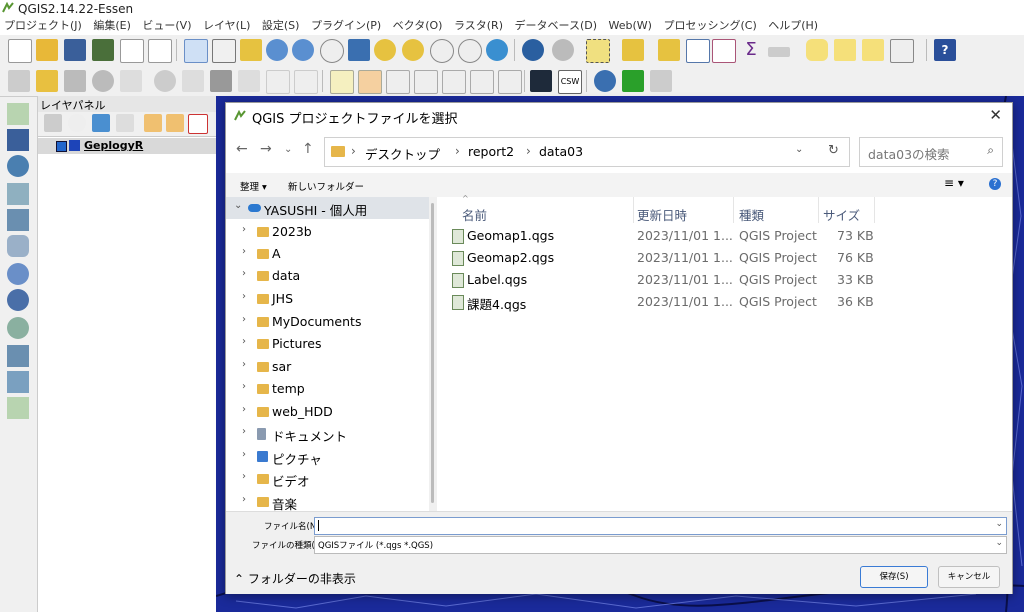  I want to click on visibility-eye-icon, so click(77, 123).